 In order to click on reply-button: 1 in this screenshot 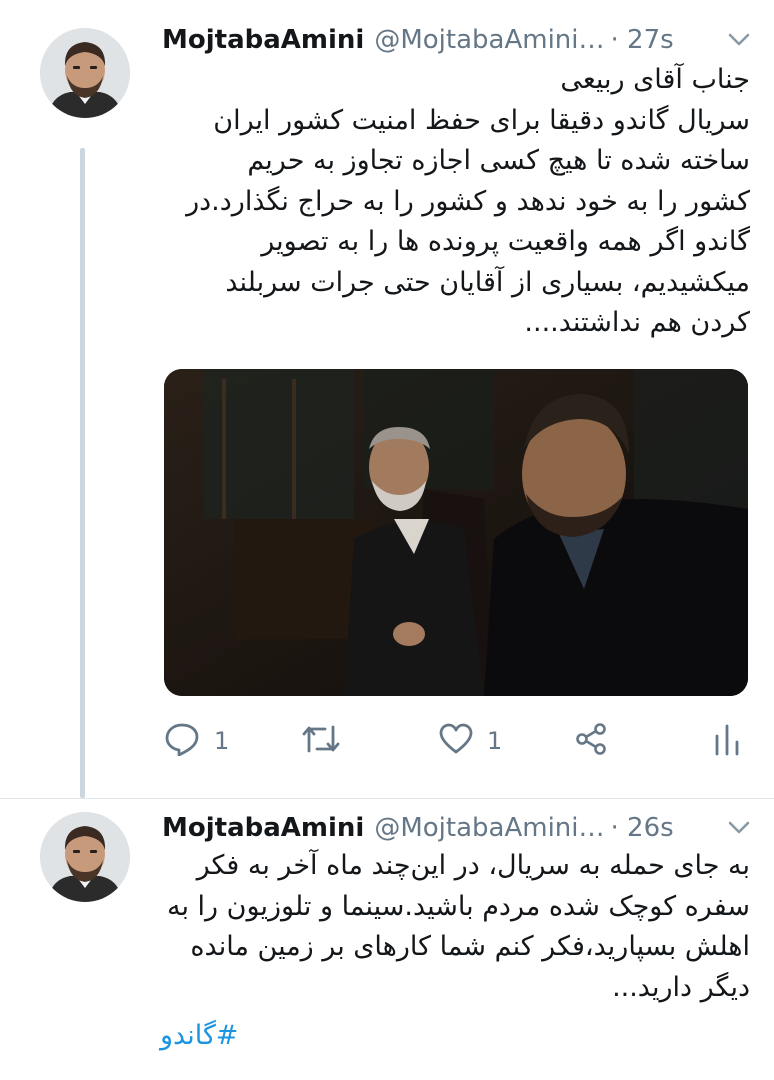, I will do `click(196, 741)`.